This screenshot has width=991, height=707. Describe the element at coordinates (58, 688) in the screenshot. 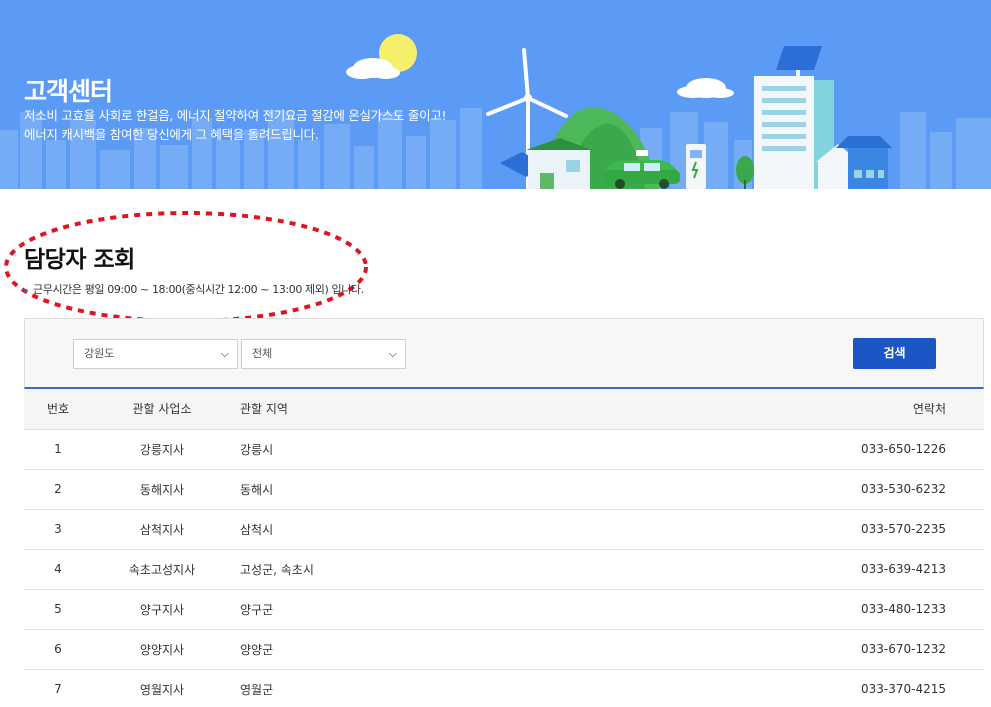

I see `row-no: 7` at that location.